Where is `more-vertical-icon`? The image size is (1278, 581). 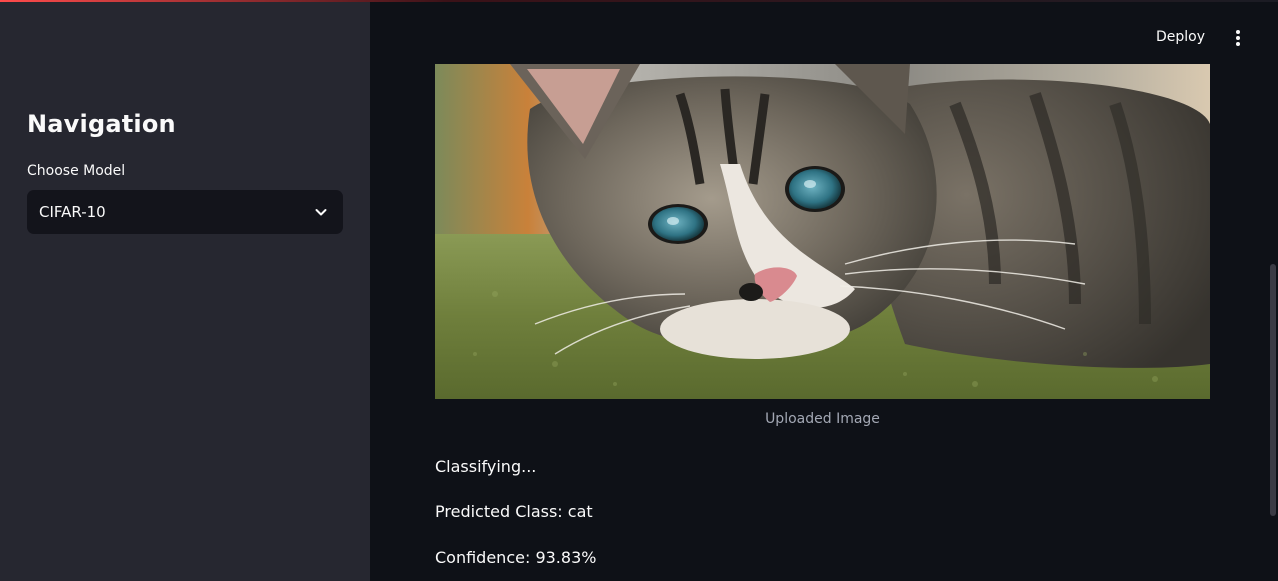 more-vertical-icon is located at coordinates (1238, 38).